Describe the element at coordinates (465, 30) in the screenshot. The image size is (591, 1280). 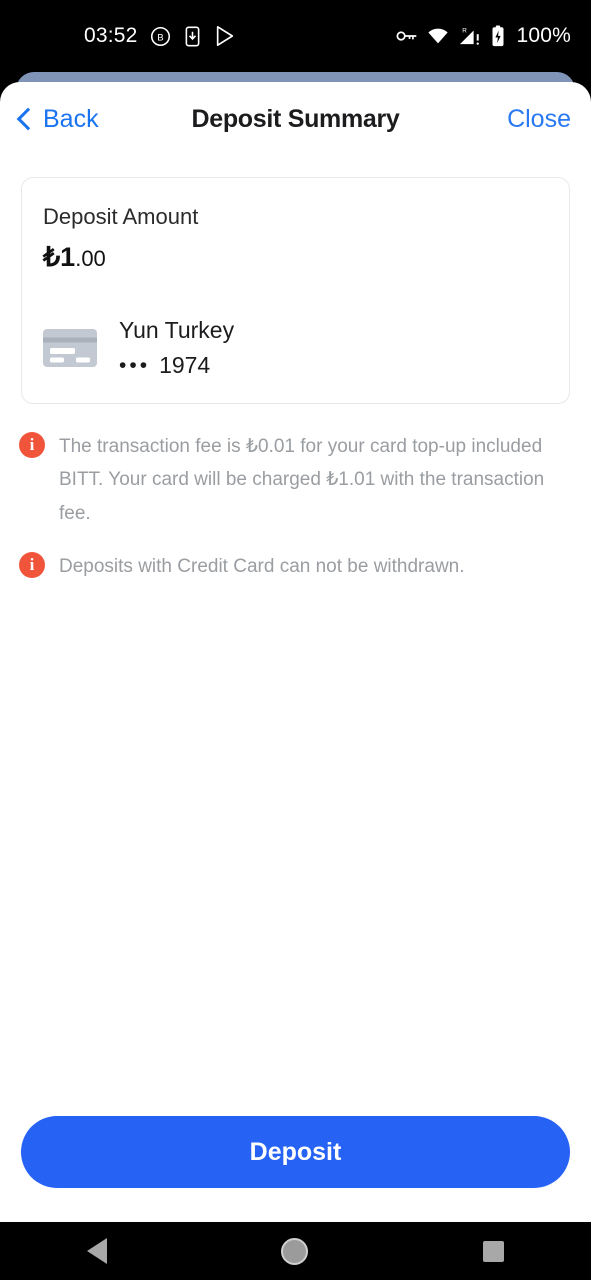
I see `svg-text: R` at that location.